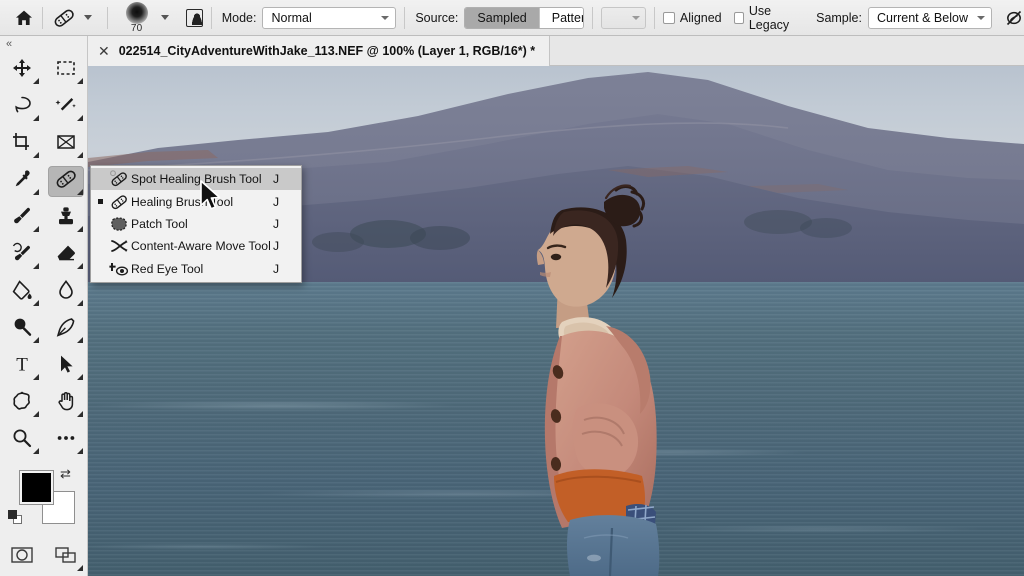 Image resolution: width=1024 pixels, height=576 pixels. I want to click on ellipsis-icon, so click(66, 440).